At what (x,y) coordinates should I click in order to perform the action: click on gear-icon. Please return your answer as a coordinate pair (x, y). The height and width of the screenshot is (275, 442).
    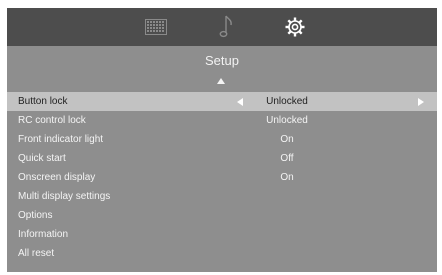
    Looking at the image, I should click on (295, 27).